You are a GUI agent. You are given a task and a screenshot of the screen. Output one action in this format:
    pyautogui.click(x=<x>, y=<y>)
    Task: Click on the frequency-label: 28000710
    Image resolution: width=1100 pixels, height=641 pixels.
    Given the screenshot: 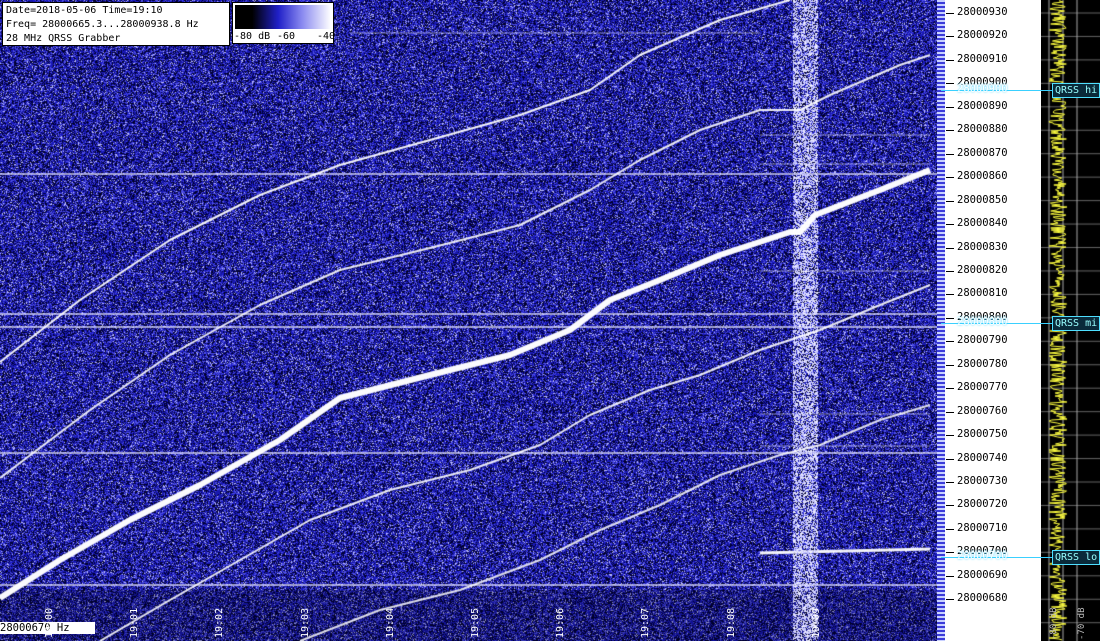 What is the action you would take?
    pyautogui.click(x=982, y=527)
    